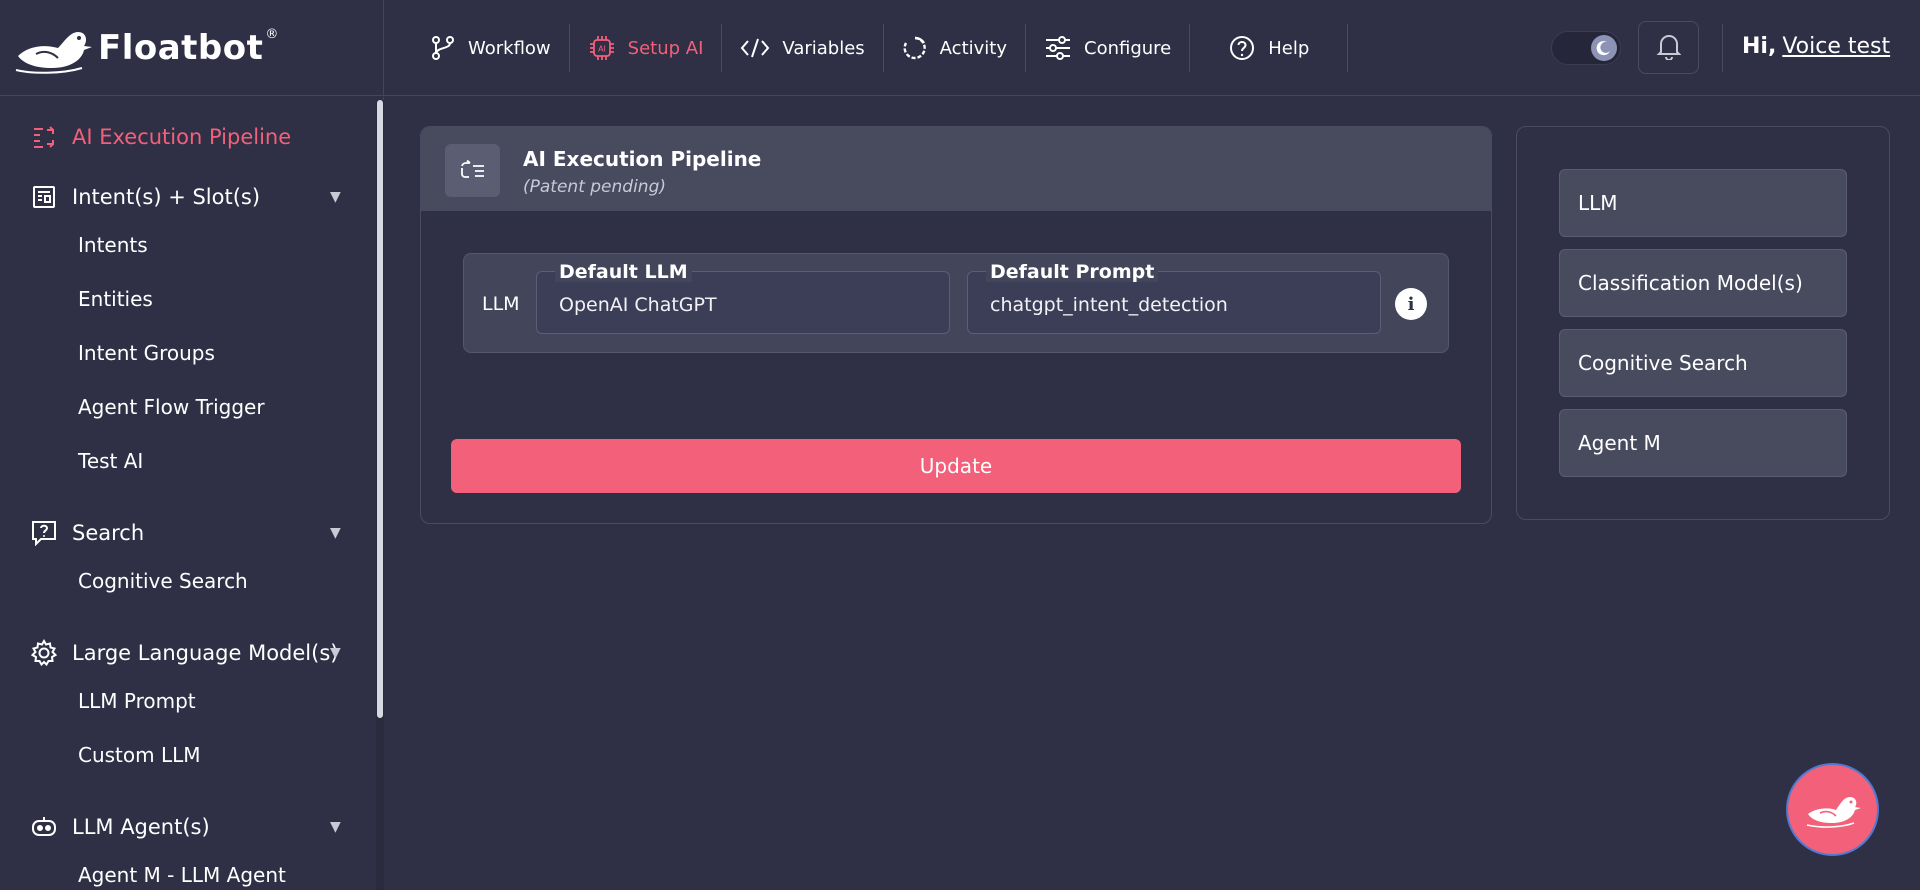 Image resolution: width=1920 pixels, height=890 pixels. What do you see at coordinates (44, 197) in the screenshot?
I see `intent-icon` at bounding box center [44, 197].